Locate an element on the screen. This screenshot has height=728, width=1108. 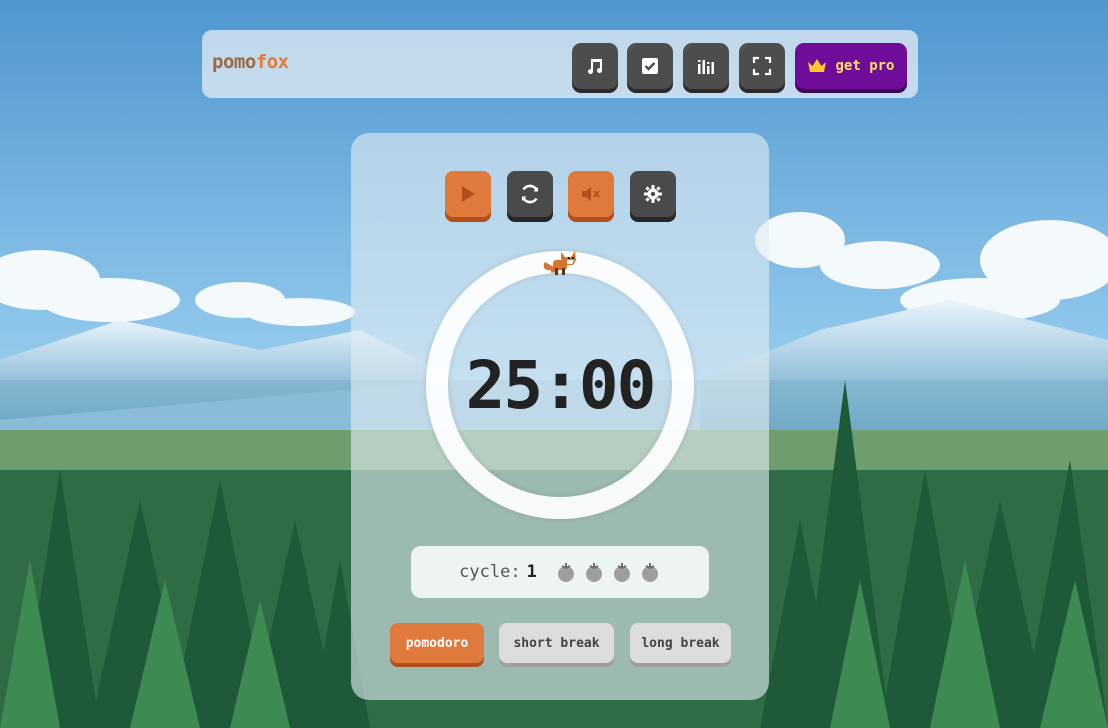
music-button is located at coordinates (595, 66).